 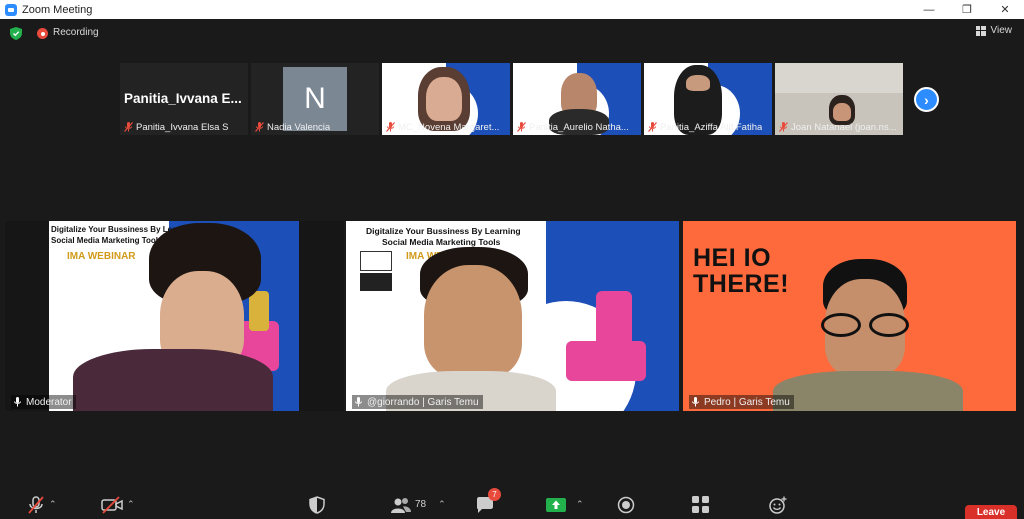 I want to click on recording-label: Recording, so click(x=76, y=32).